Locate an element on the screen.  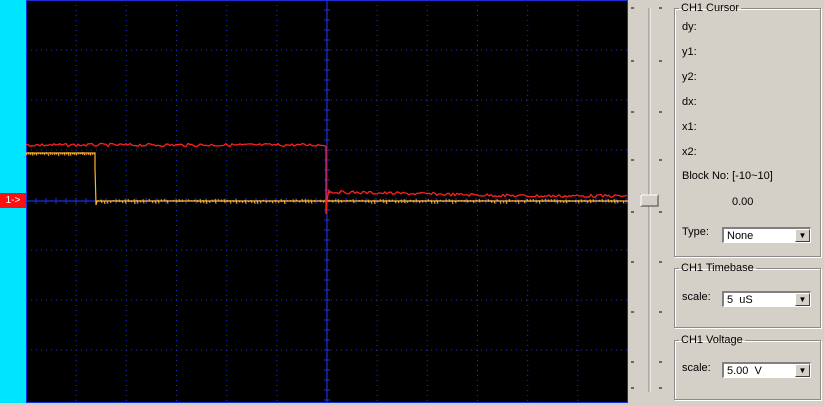
block-no-label: Block No: [-10~10] is located at coordinates (727, 176).